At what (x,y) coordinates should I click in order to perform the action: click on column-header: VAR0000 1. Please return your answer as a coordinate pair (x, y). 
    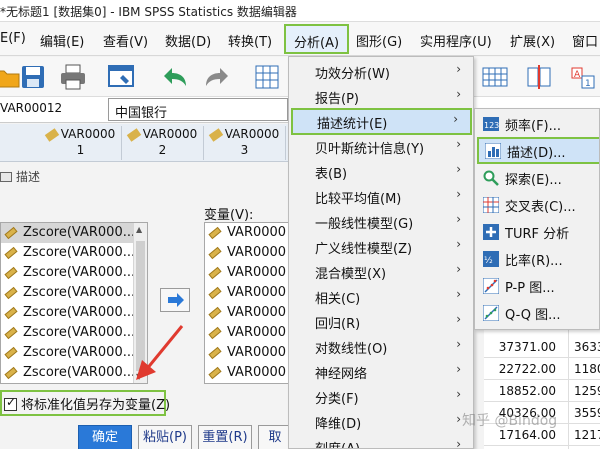
    Looking at the image, I should click on (81, 143).